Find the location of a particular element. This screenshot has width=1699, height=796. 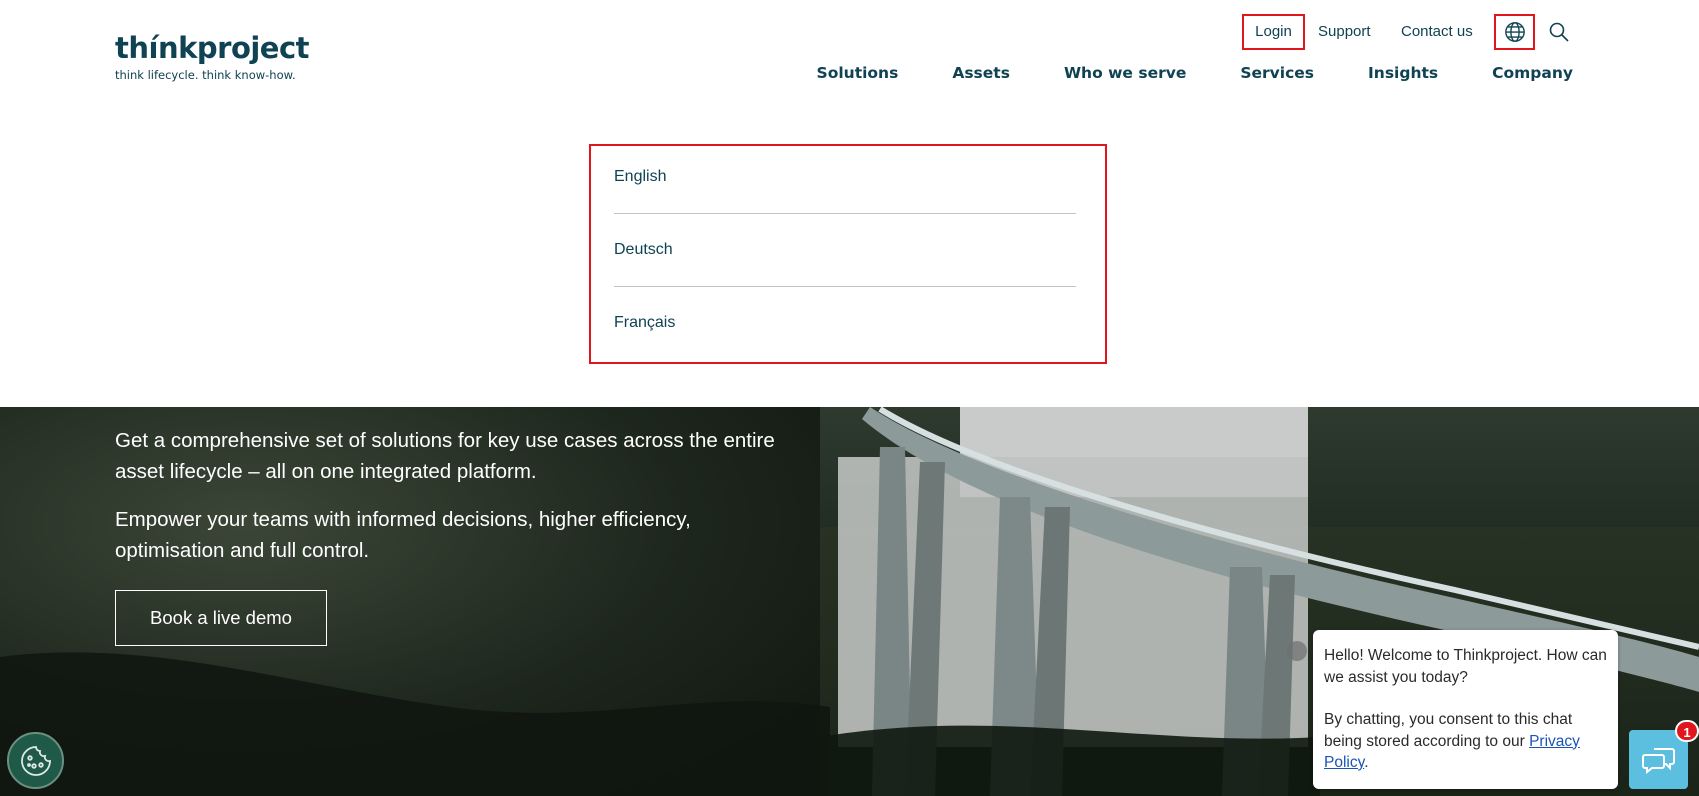

chat-consent-suffix: . is located at coordinates (1366, 762).